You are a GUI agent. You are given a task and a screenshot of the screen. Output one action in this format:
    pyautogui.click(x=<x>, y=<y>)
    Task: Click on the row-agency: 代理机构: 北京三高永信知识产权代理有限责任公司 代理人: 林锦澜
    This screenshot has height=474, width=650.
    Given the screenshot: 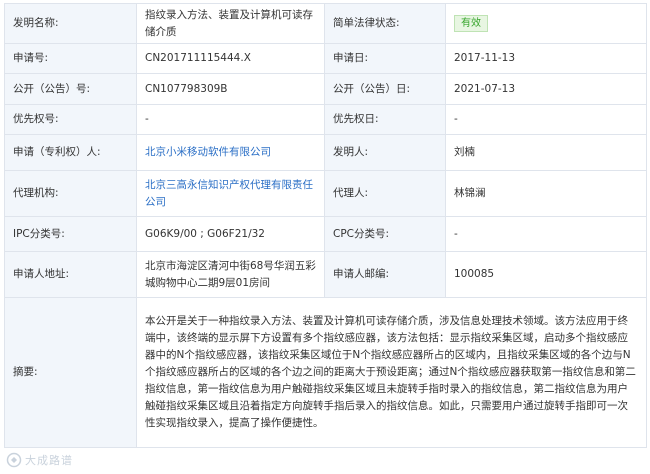 What is the action you would take?
    pyautogui.click(x=325, y=193)
    